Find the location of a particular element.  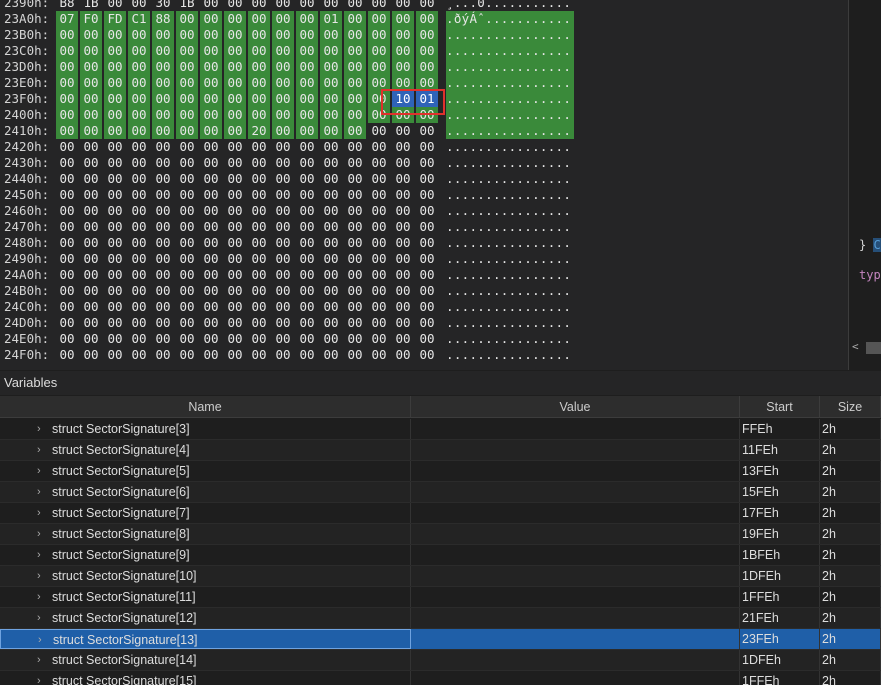

table-row: › struct SectorSignature[15] 1FFEh 2h is located at coordinates (440, 678).